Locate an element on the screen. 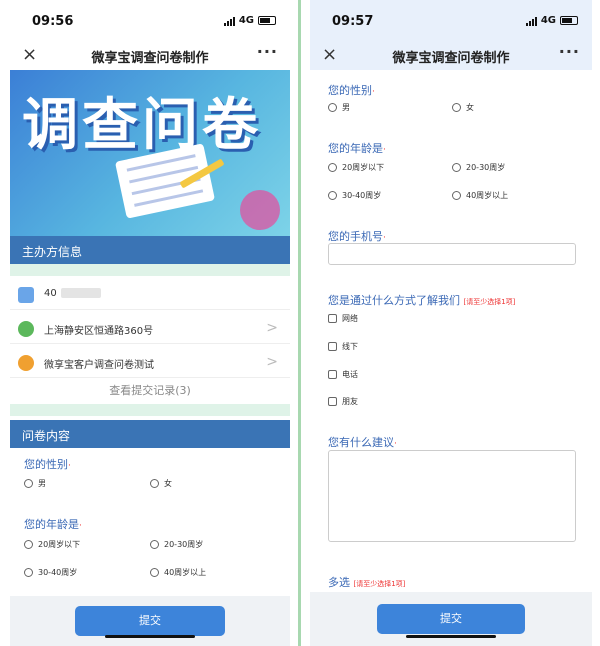 The image size is (600, 646). content-section-header: 问卷内容 is located at coordinates (150, 434).